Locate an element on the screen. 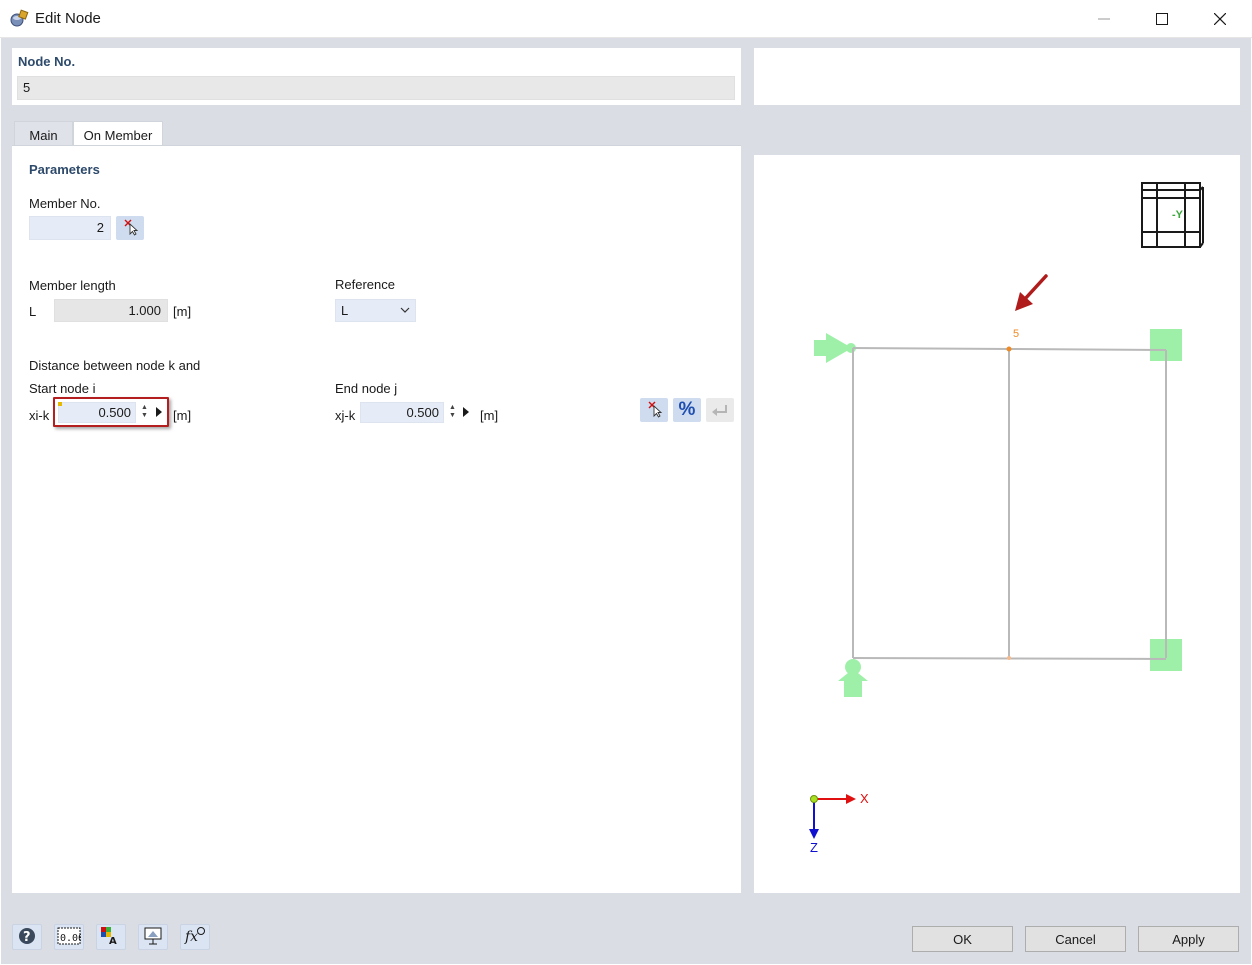 The width and height of the screenshot is (1252, 965). node-point-bottom is located at coordinates (1009, 658).